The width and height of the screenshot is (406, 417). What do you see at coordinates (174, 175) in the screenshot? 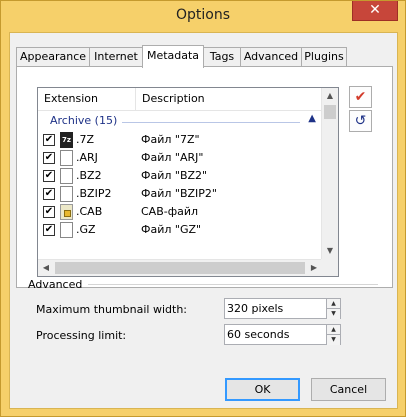
I see `description-cell: Файл "BZ2"` at bounding box center [174, 175].